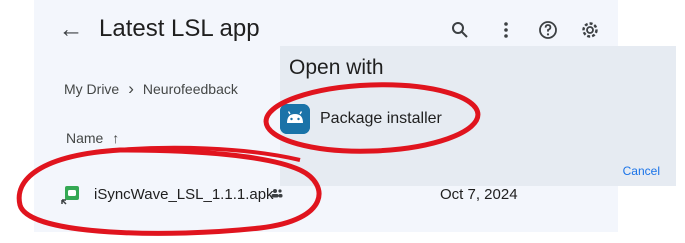 This screenshot has height=243, width=685. I want to click on arrow-back-icon: ←, so click(71, 29).